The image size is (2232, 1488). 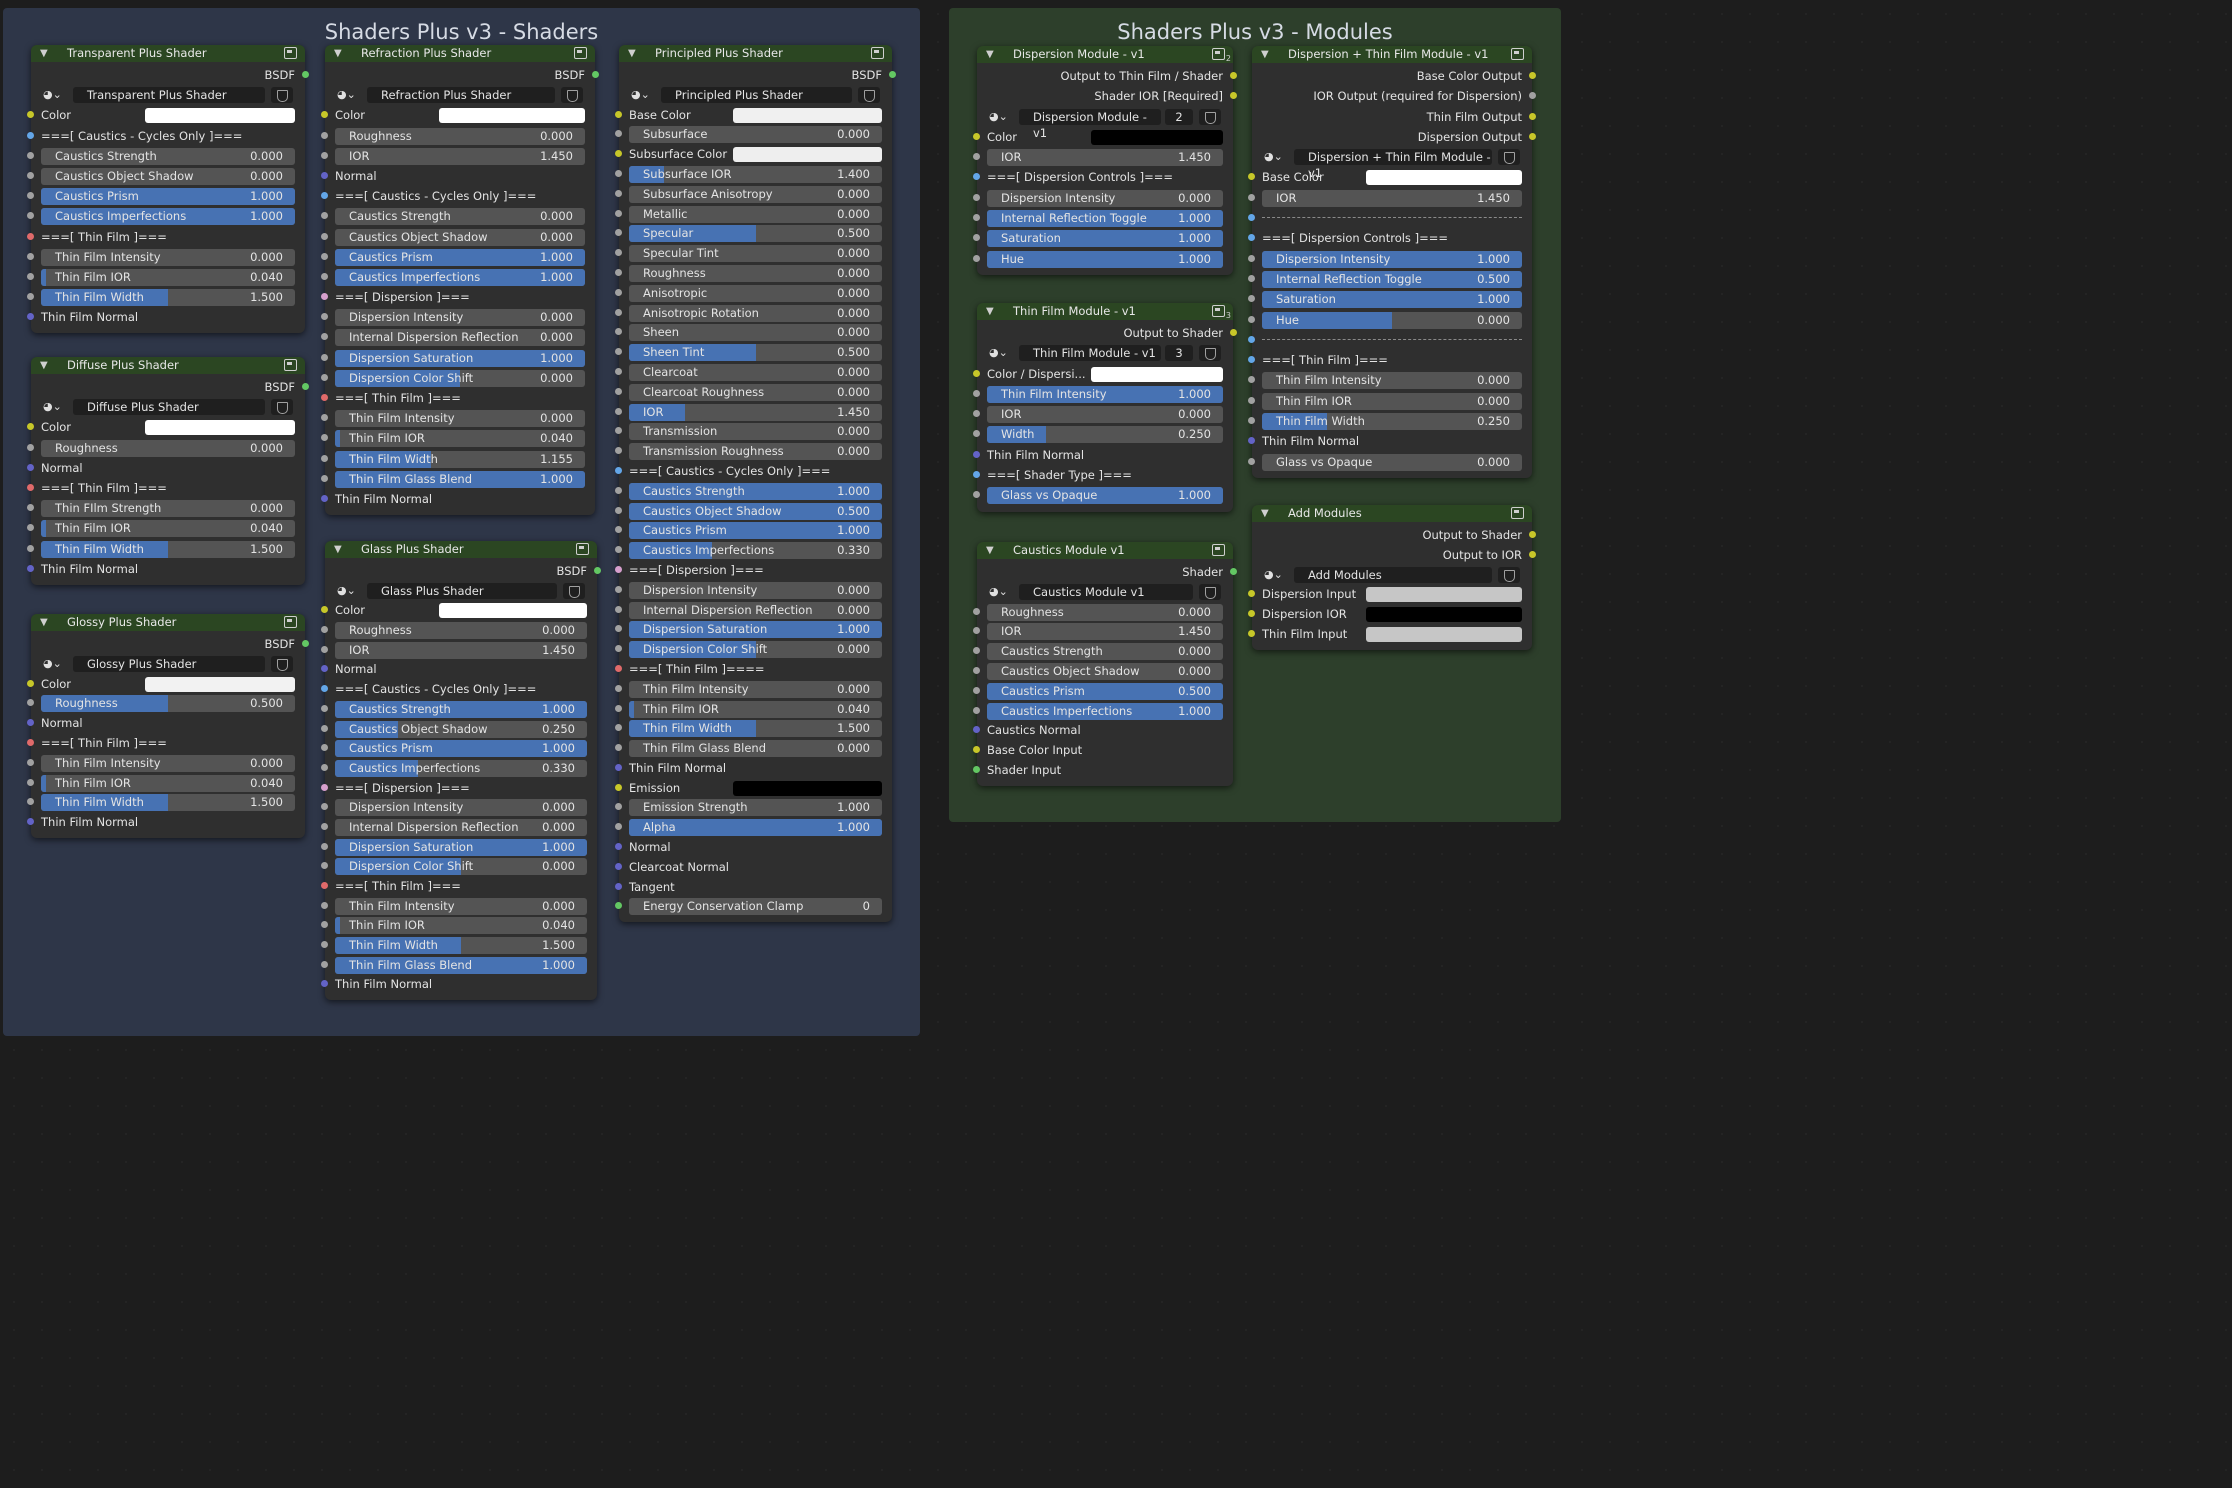 What do you see at coordinates (755, 313) in the screenshot?
I see `value-slider-anisotropic-rotation: Anisotropic Rotation 0.000` at bounding box center [755, 313].